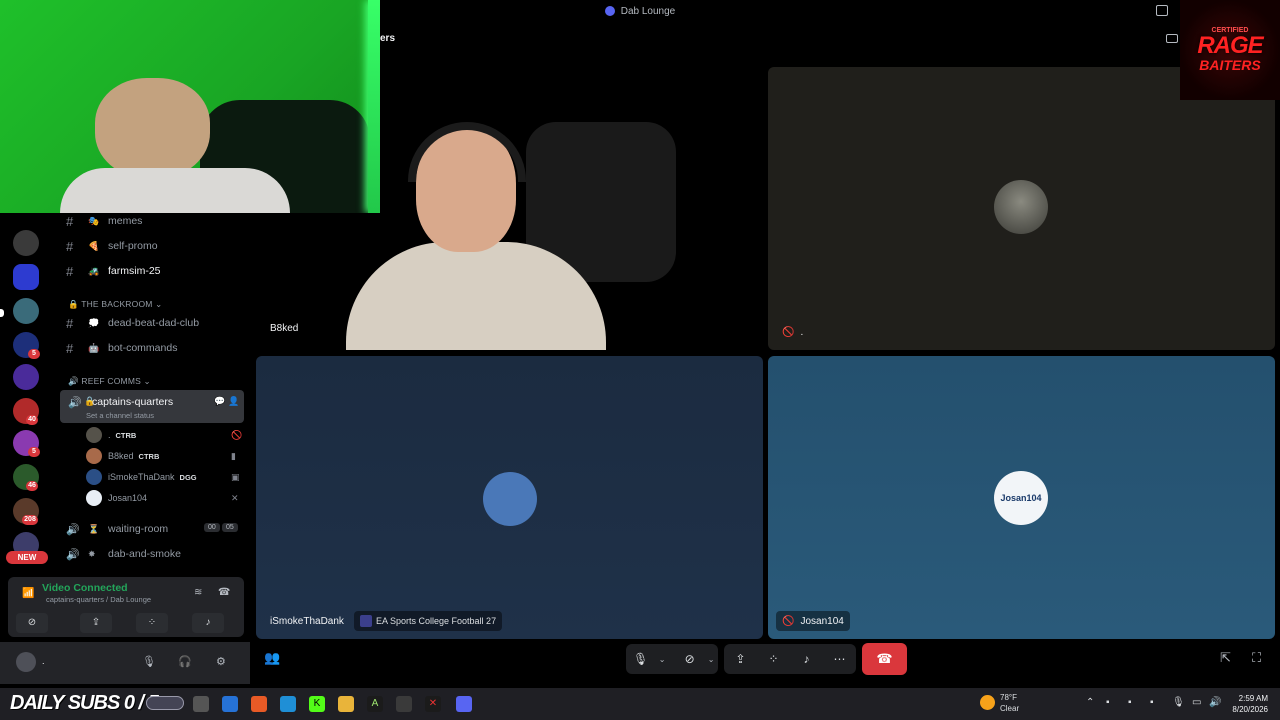 Image resolution: width=1280 pixels, height=720 pixels. Describe the element at coordinates (32, 623) in the screenshot. I see `camera-toggle-button: ⊘` at that location.